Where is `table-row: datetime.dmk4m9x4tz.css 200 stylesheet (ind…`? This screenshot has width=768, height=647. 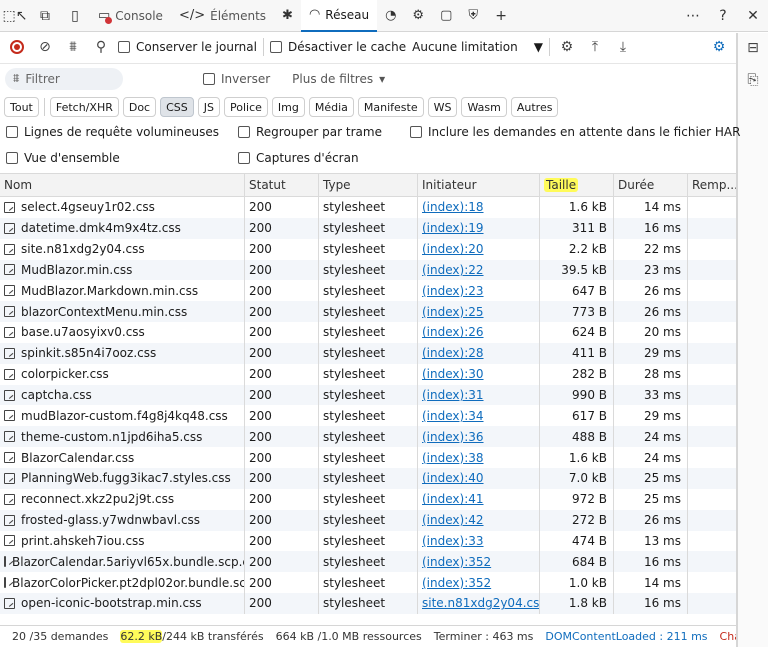 table-row: datetime.dmk4m9x4tz.css 200 stylesheet (ind… is located at coordinates (368, 228).